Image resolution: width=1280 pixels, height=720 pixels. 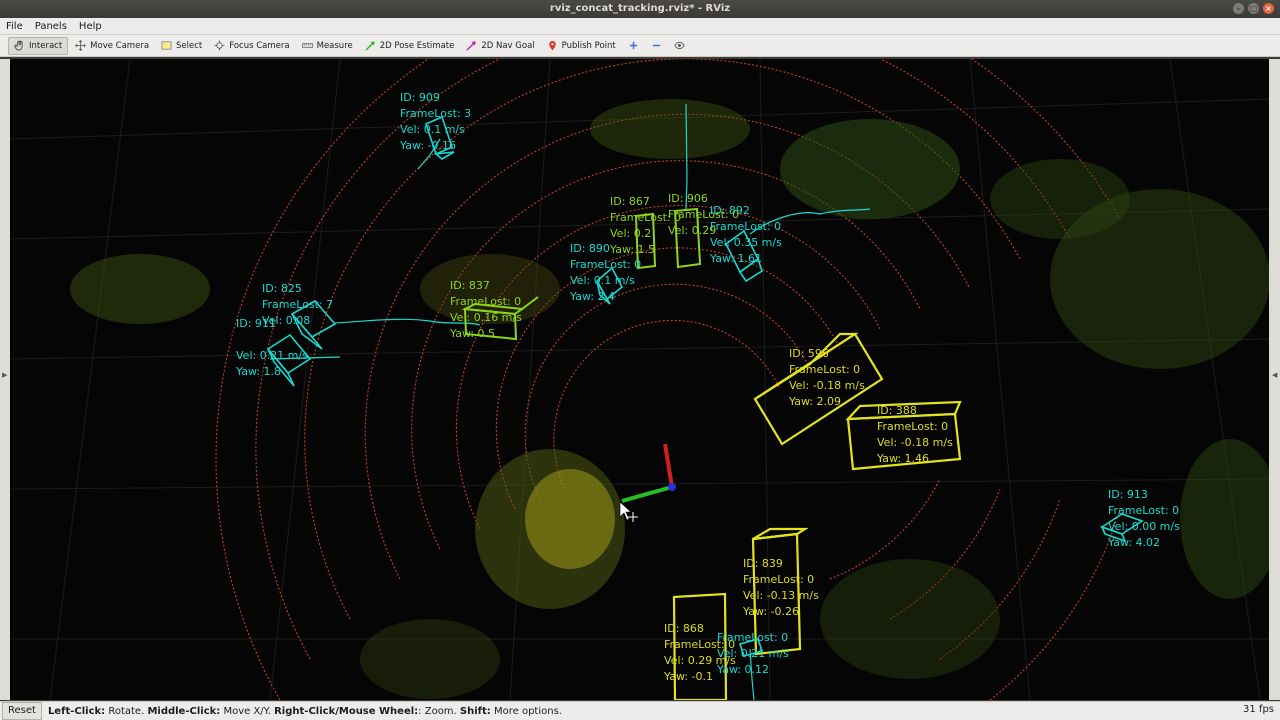 What do you see at coordinates (656, 46) in the screenshot?
I see `remove-tool-button` at bounding box center [656, 46].